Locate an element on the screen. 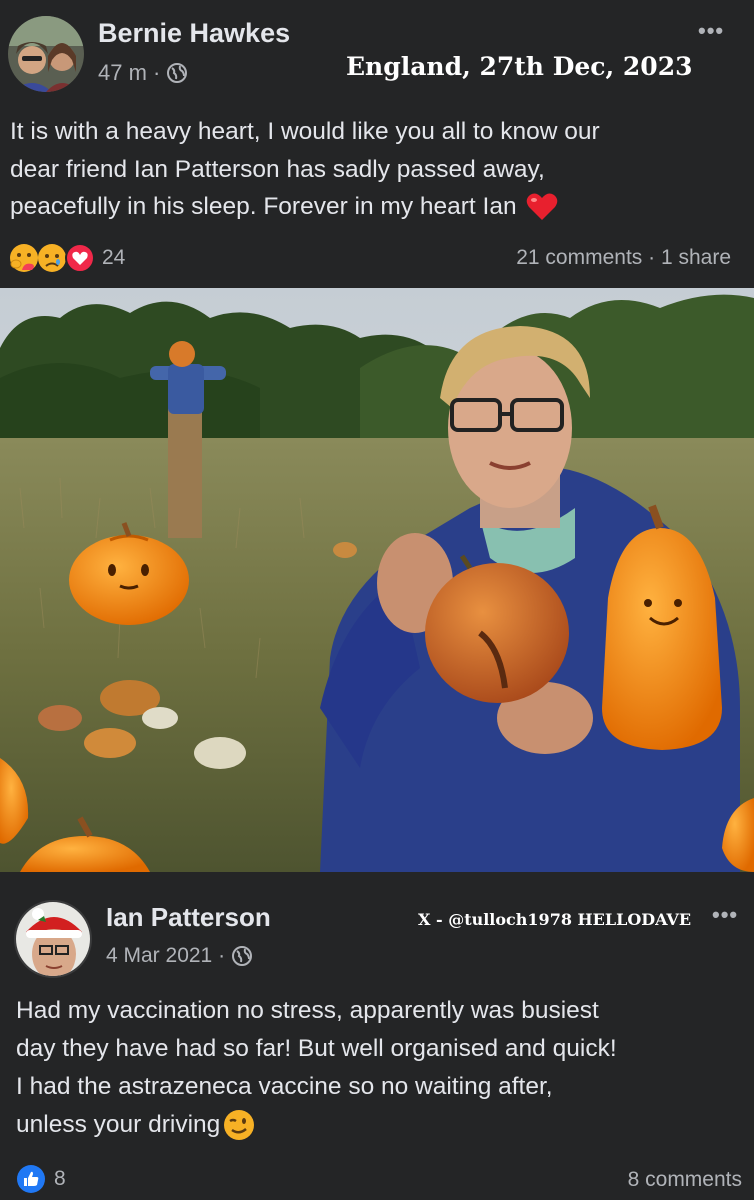  post-author-name: Ian Patterson is located at coordinates (188, 917).